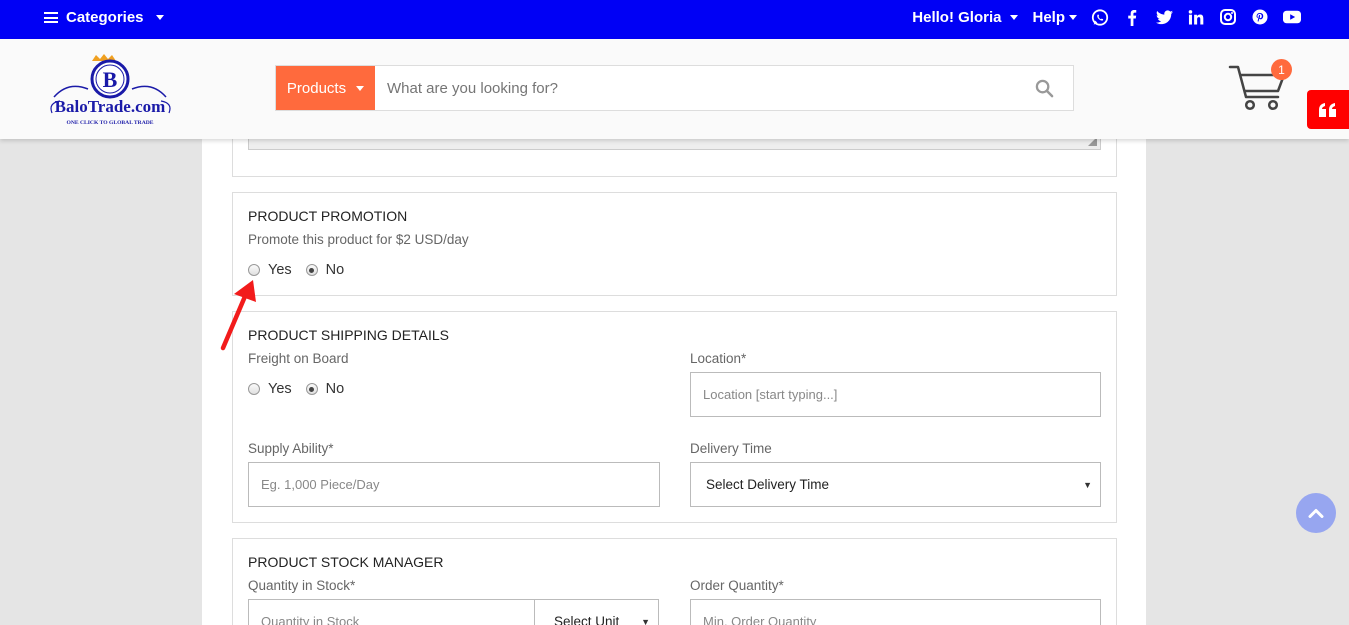 This screenshot has height=625, width=1349. Describe the element at coordinates (358, 239) in the screenshot. I see `promotion-subtitle: Promote this product for $2 USD/day` at that location.